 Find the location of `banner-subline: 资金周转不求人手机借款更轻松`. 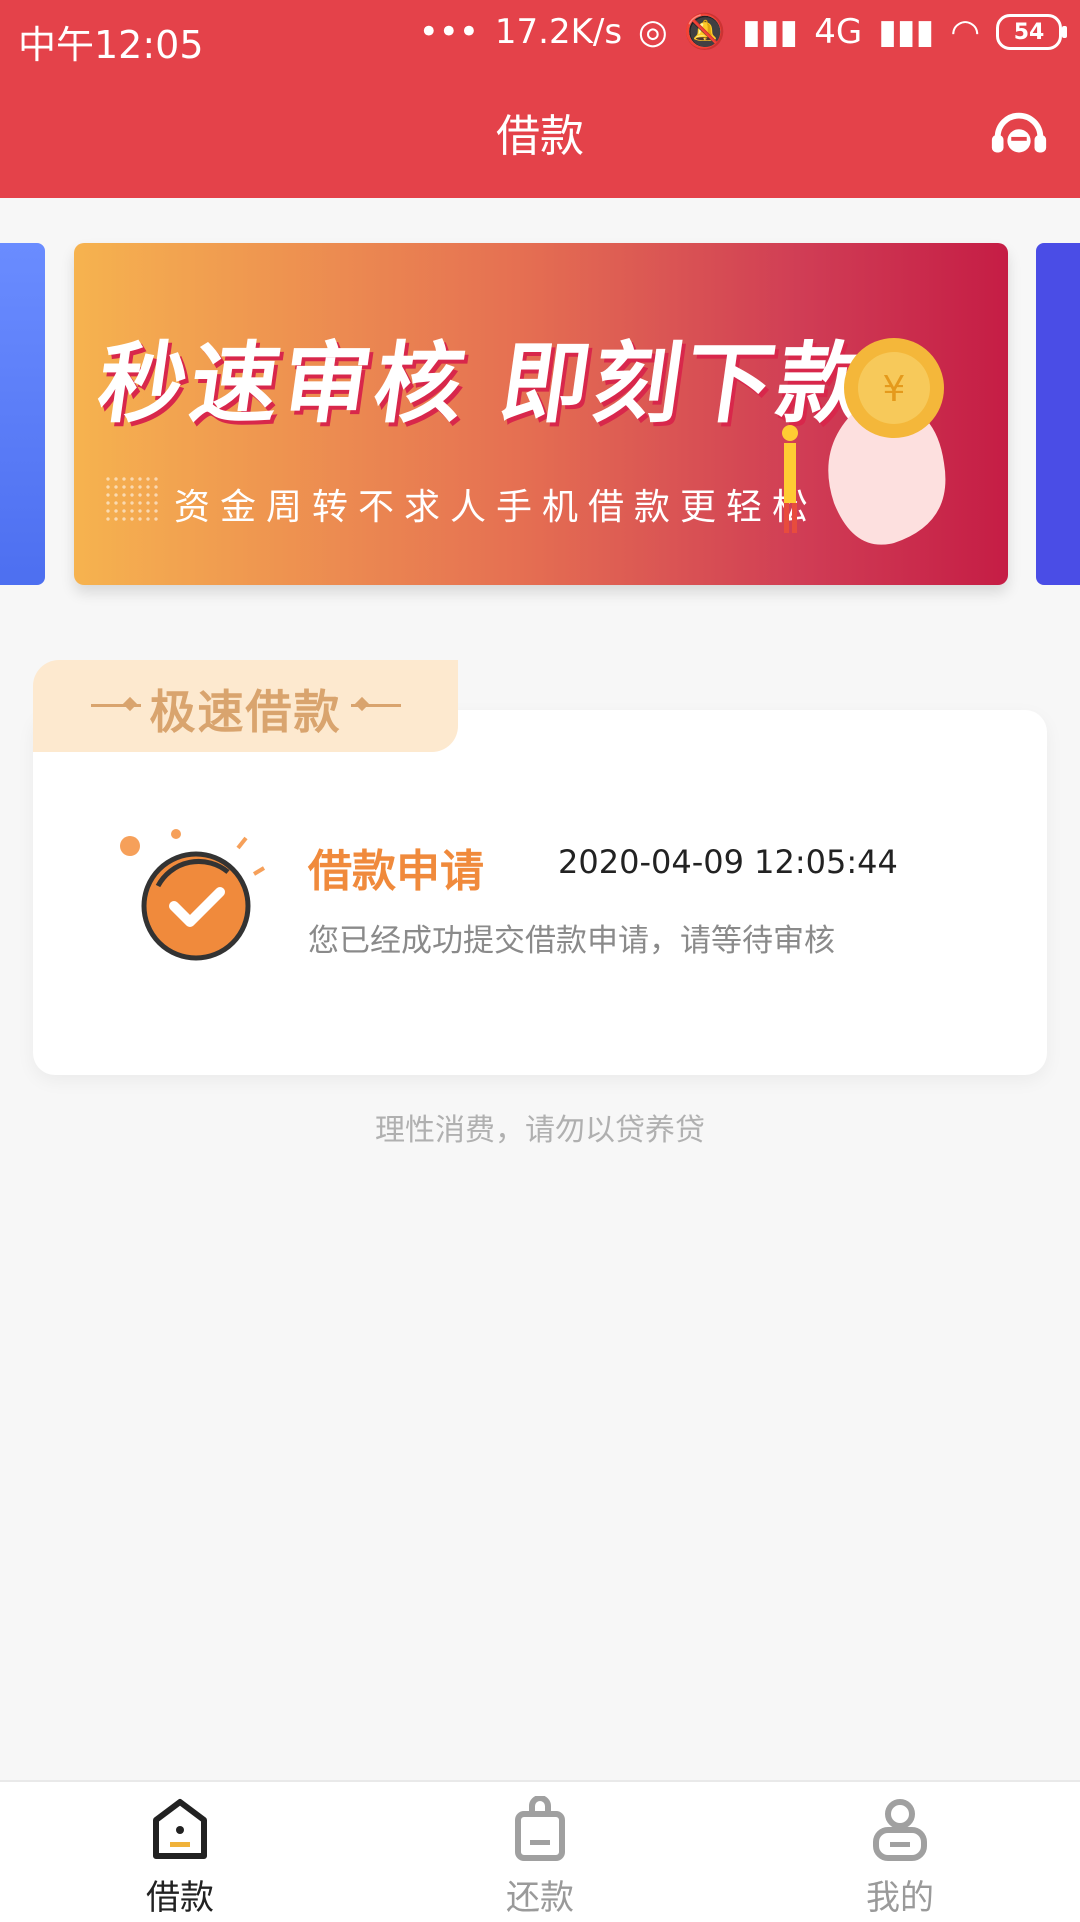

banner-subline: 资金周转不求人手机借款更轻松 is located at coordinates (496, 507).